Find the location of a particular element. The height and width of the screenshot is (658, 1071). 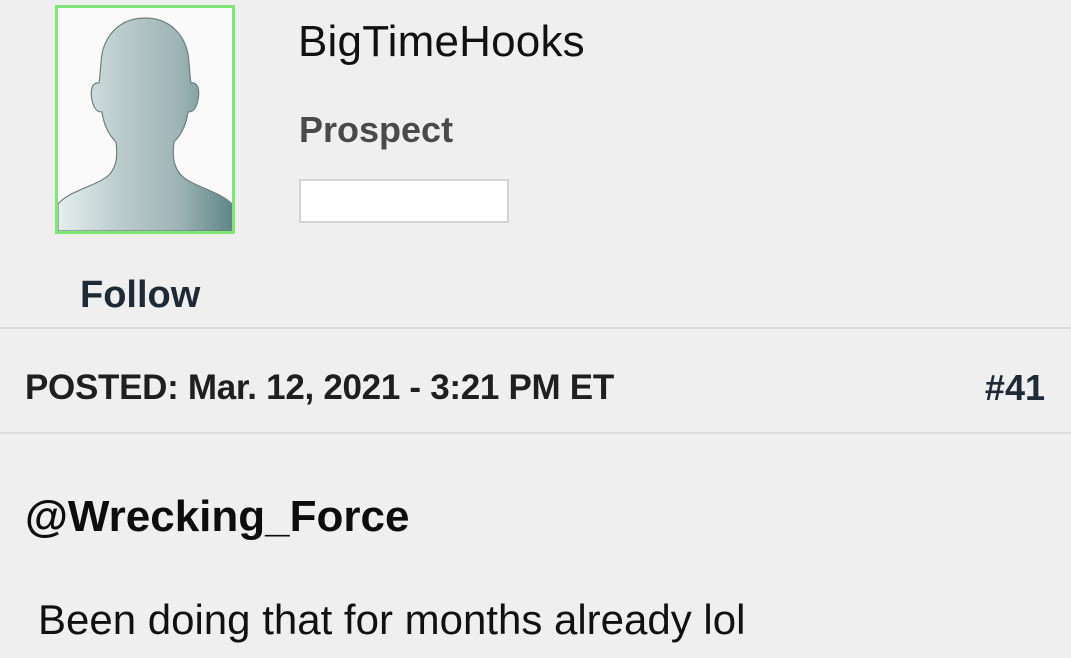

post-number-link: #41 is located at coordinates (1015, 388).